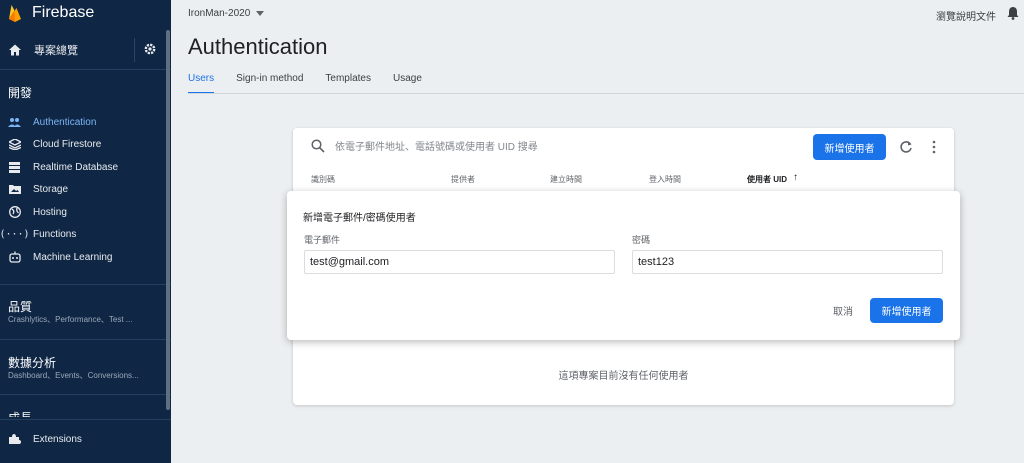  Describe the element at coordinates (14, 167) in the screenshot. I see `database-icon` at that location.